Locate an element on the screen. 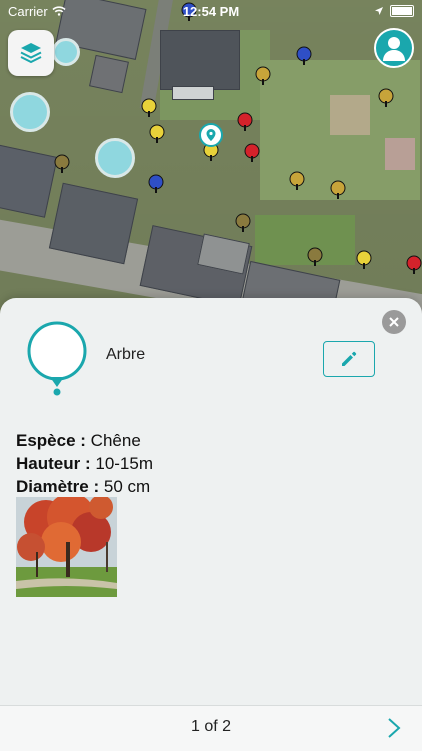 The image size is (422, 751). property-value: Chêne is located at coordinates (115, 440).